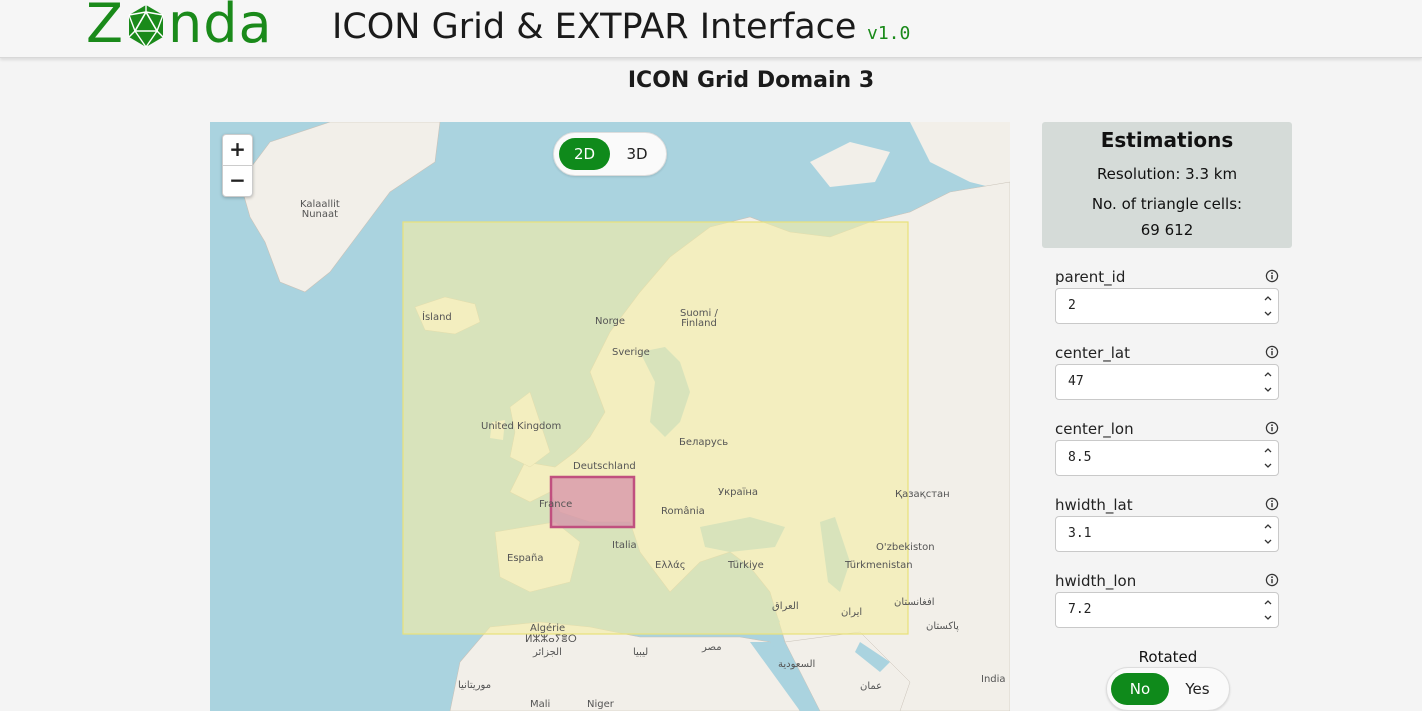 This screenshot has width=1422, height=711. What do you see at coordinates (631, 352) in the screenshot?
I see `map-label-sweden: Sverige` at bounding box center [631, 352].